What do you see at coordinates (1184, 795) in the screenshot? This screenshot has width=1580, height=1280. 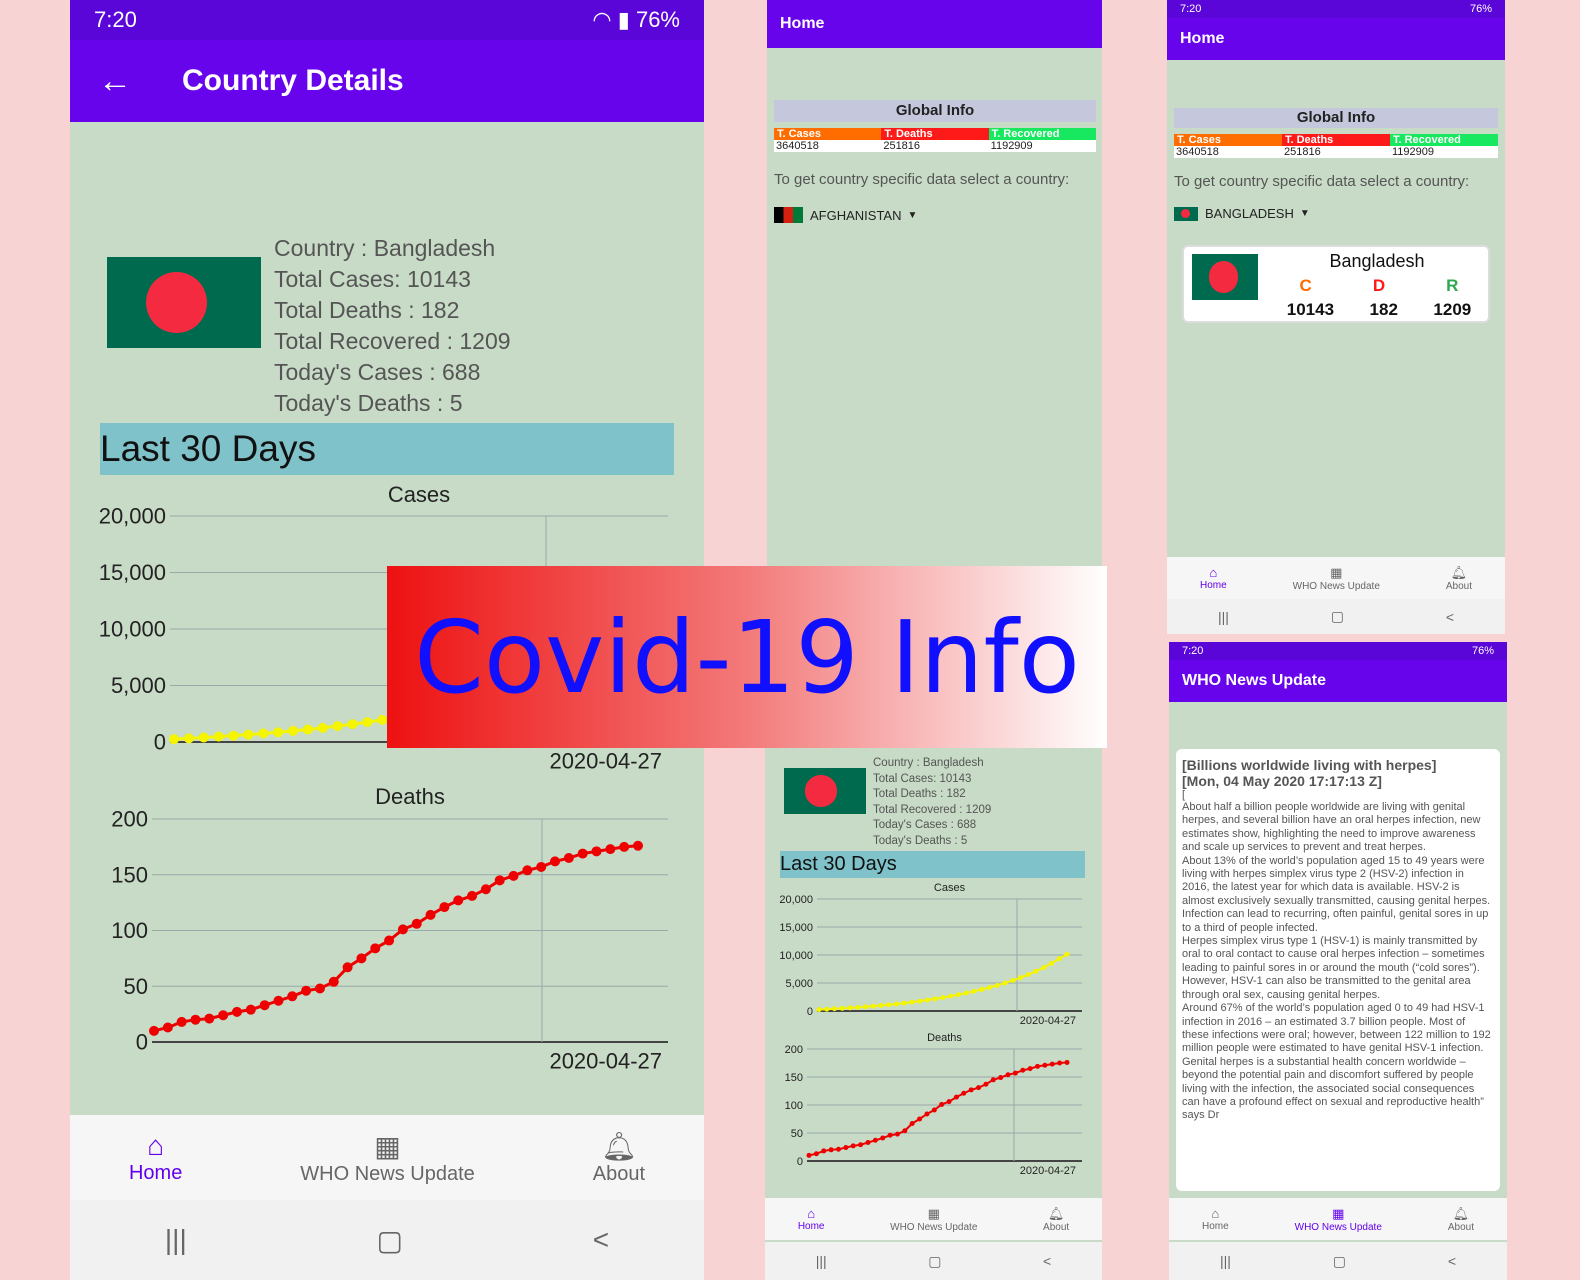 I see `news-bracket: [` at bounding box center [1184, 795].